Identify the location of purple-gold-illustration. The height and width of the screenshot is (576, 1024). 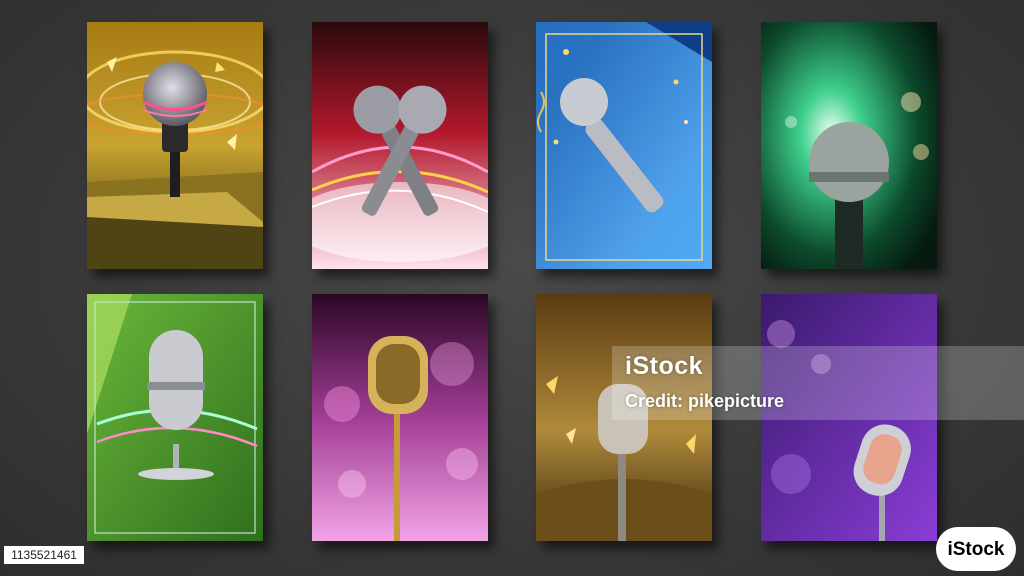
(400, 417).